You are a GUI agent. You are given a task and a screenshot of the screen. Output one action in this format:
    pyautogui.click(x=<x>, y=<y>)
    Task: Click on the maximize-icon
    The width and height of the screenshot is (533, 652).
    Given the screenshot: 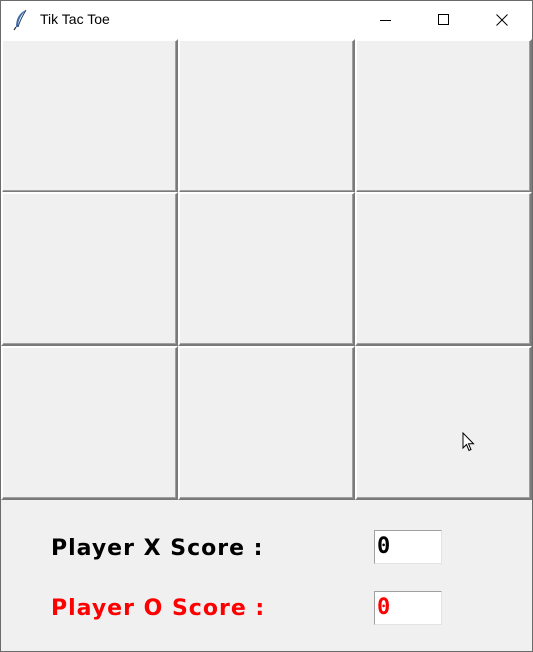 What is the action you would take?
    pyautogui.click(x=443, y=19)
    